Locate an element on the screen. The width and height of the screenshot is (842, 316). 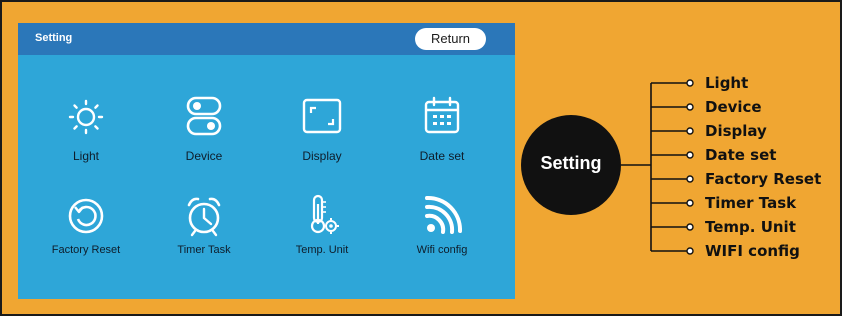
diagram-item-date-set: Date set is located at coordinates (741, 155).